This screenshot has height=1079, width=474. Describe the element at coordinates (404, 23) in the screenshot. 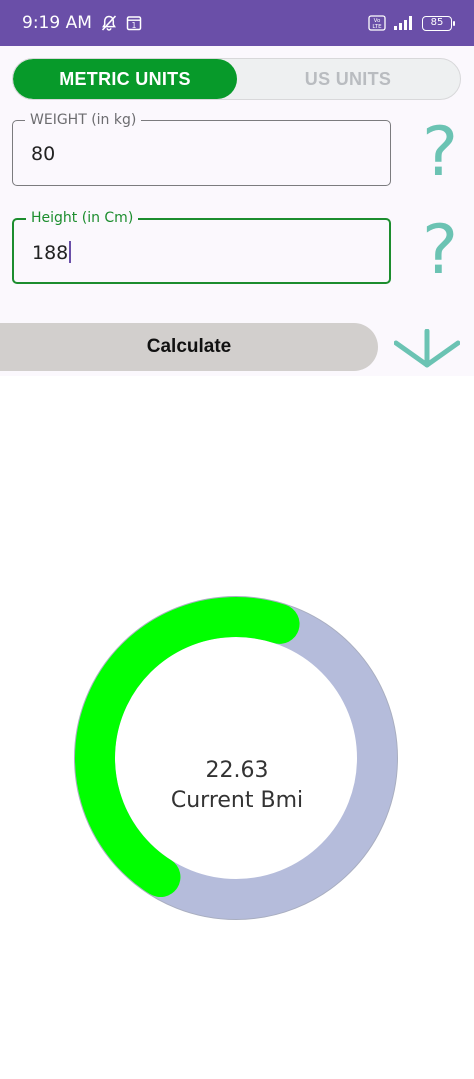

I see `signal-icon` at that location.